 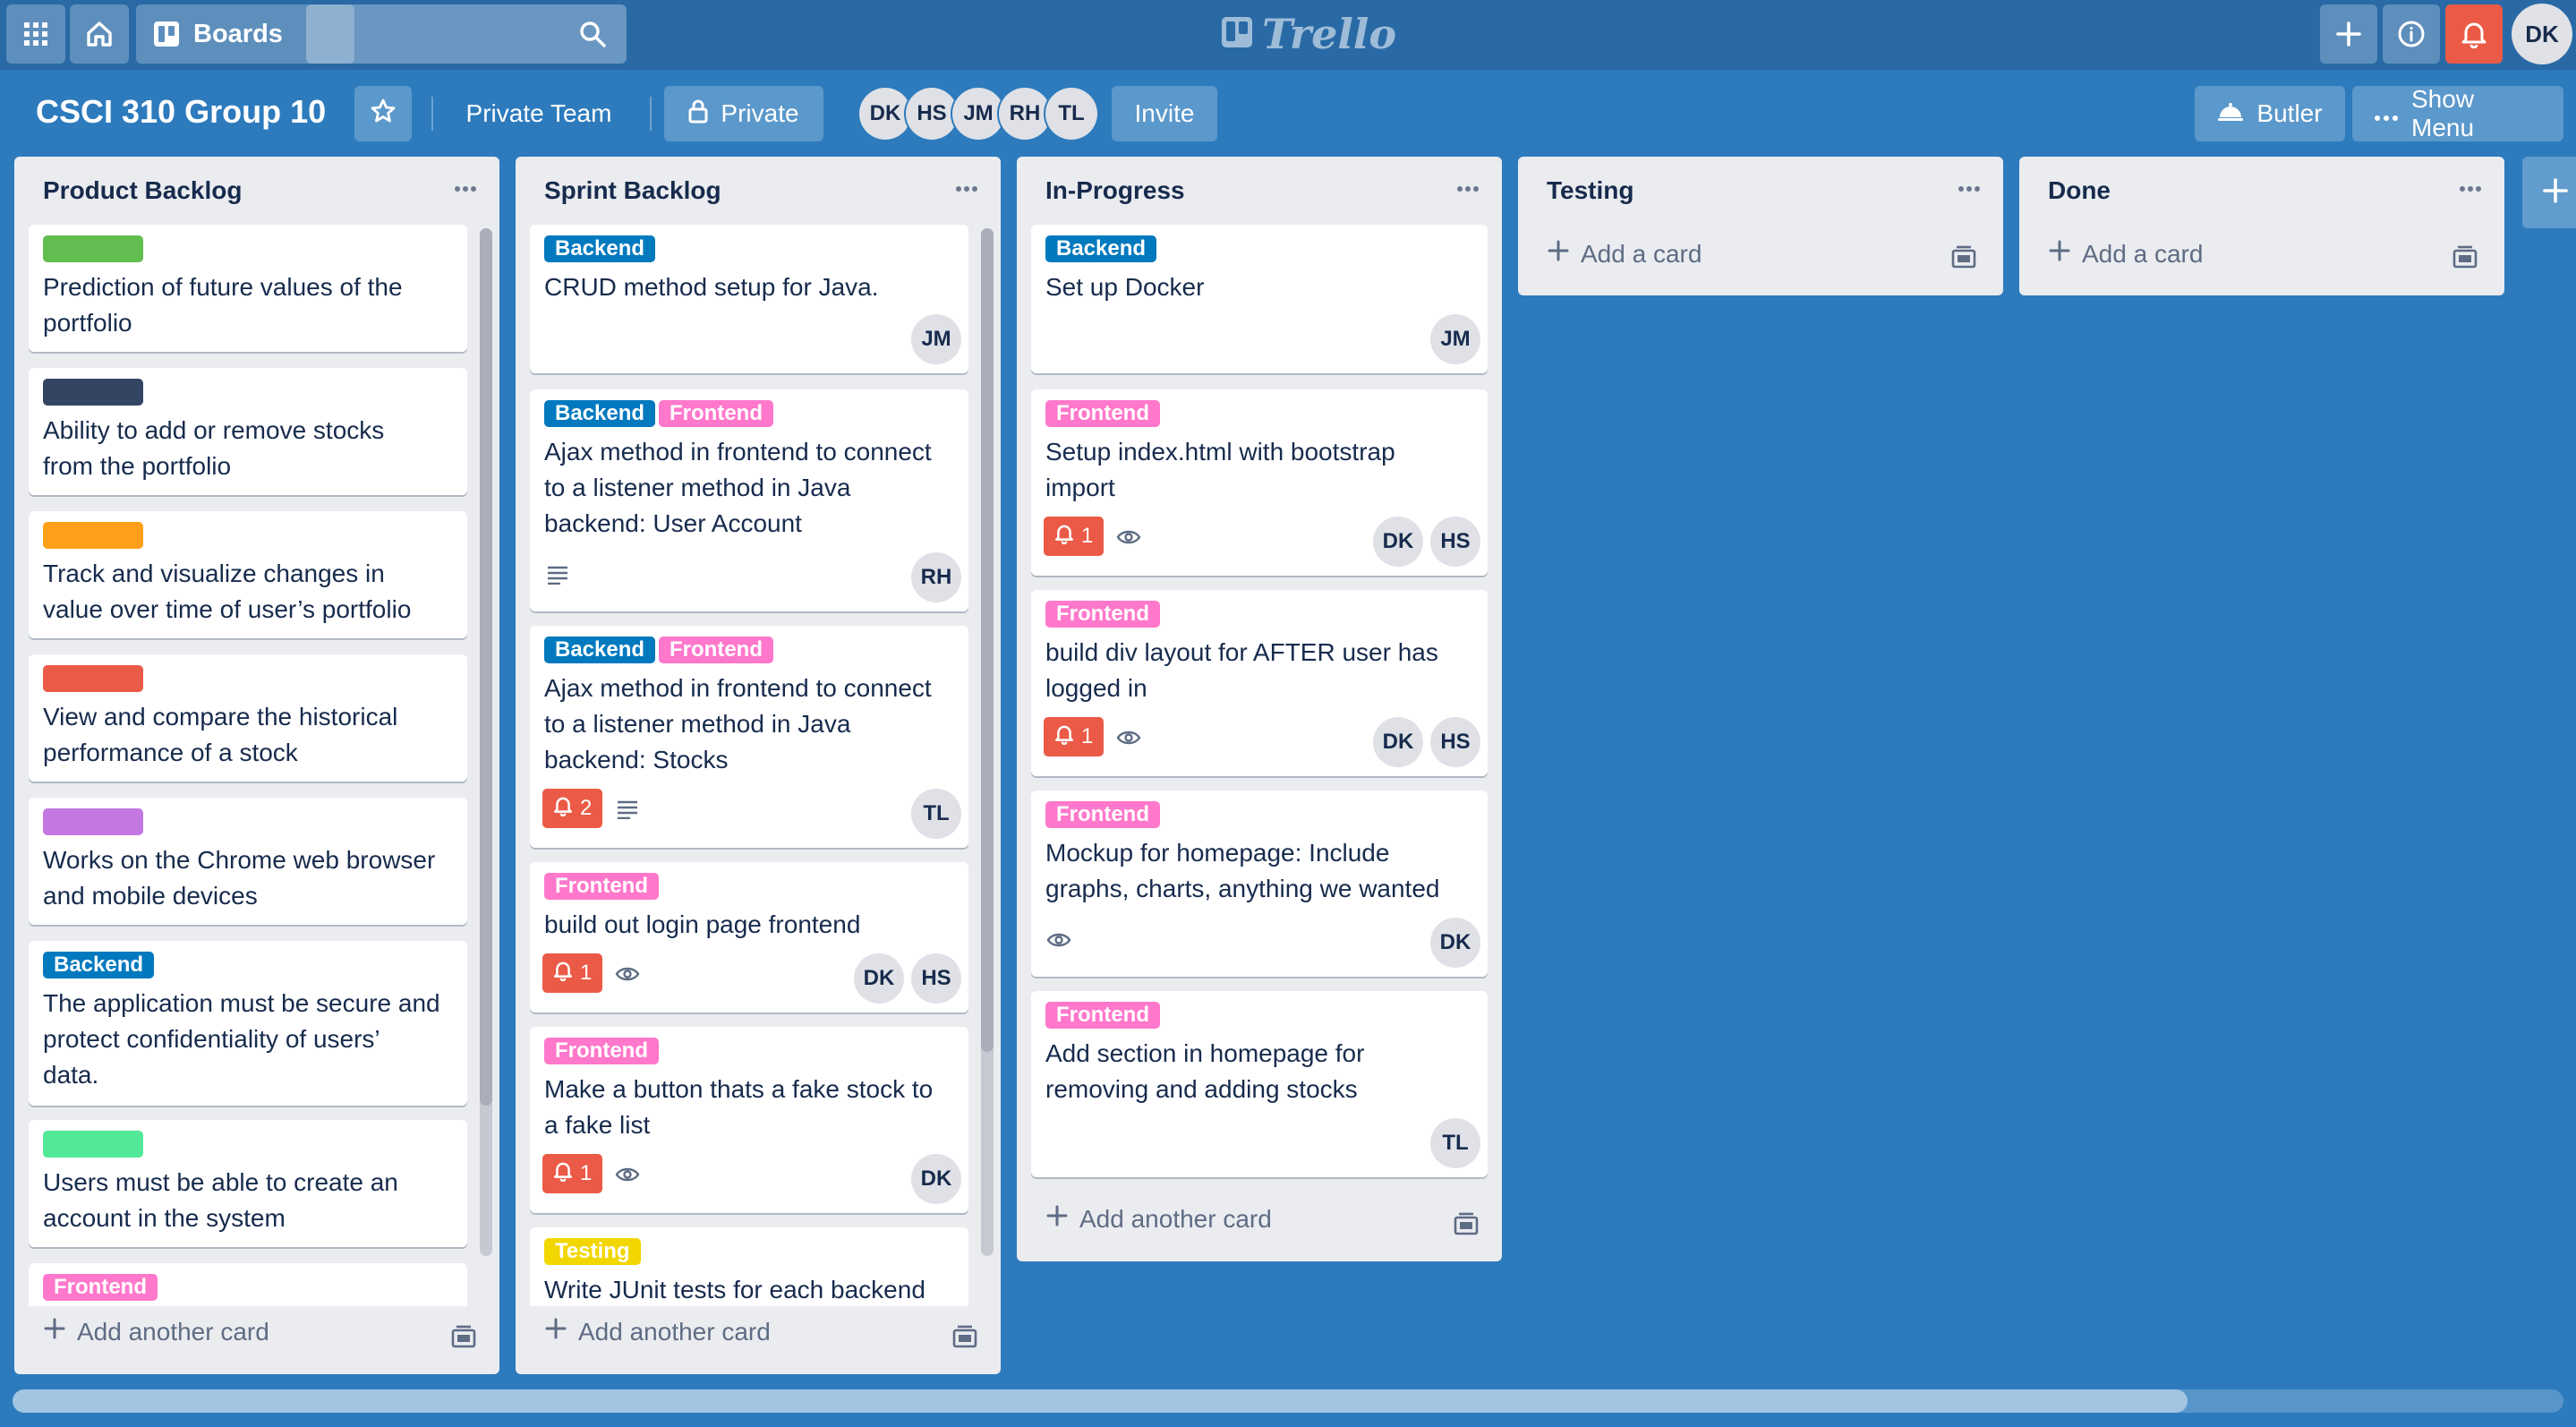 I want to click on card: Backend CRUD method setup for Java. JM, so click(x=749, y=299).